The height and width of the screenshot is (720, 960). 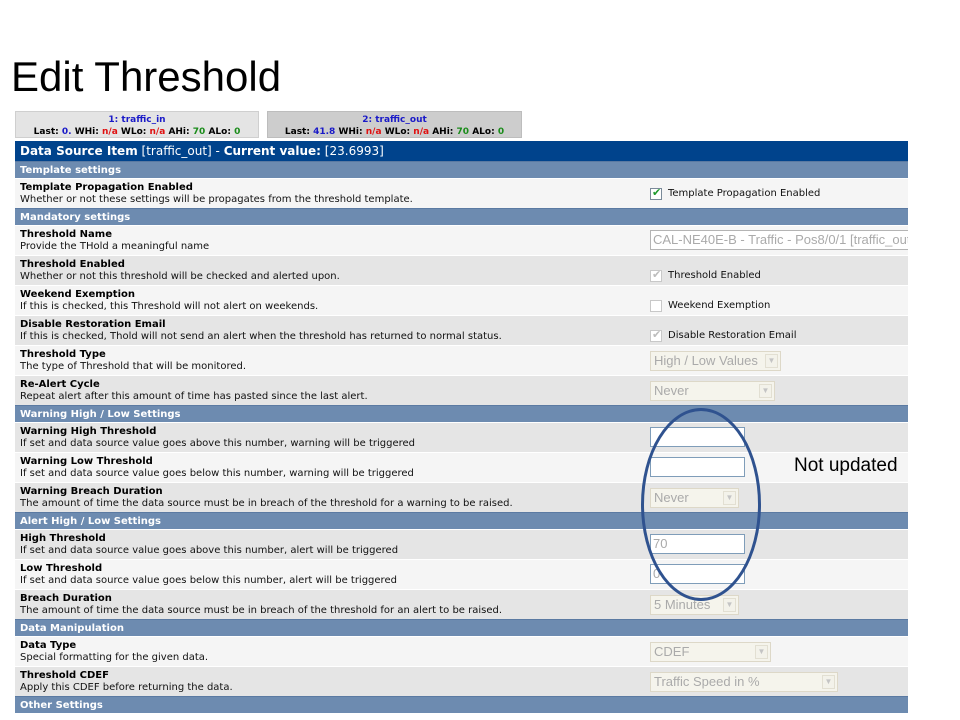 What do you see at coordinates (744, 193) in the screenshot?
I see `checkbox-label: Template Propagation Enabled` at bounding box center [744, 193].